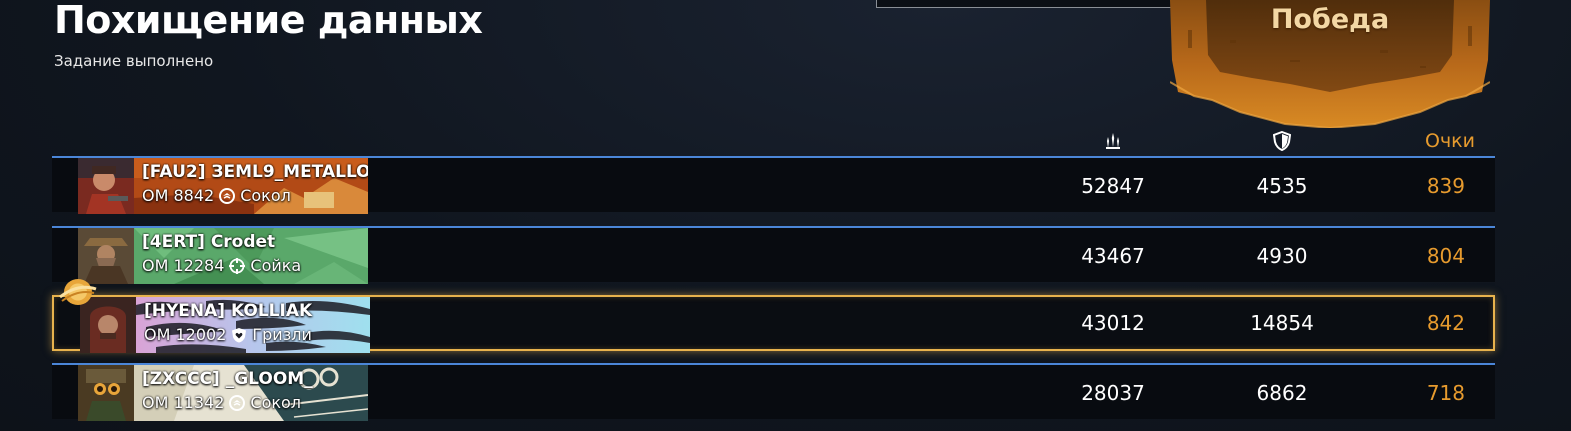  Describe the element at coordinates (1445, 323) in the screenshot. I see `score-value: 842` at that location.